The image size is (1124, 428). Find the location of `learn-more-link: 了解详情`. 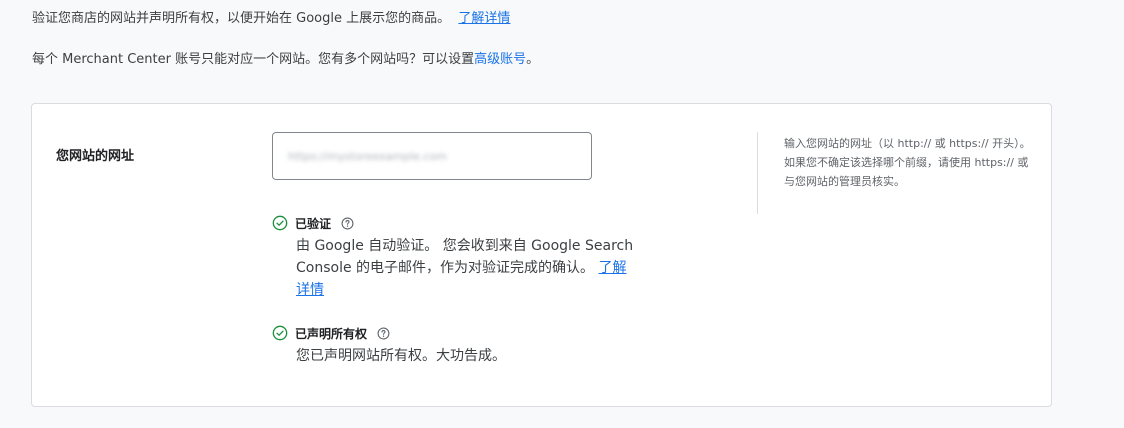

learn-more-link: 了解详情 is located at coordinates (484, 18).